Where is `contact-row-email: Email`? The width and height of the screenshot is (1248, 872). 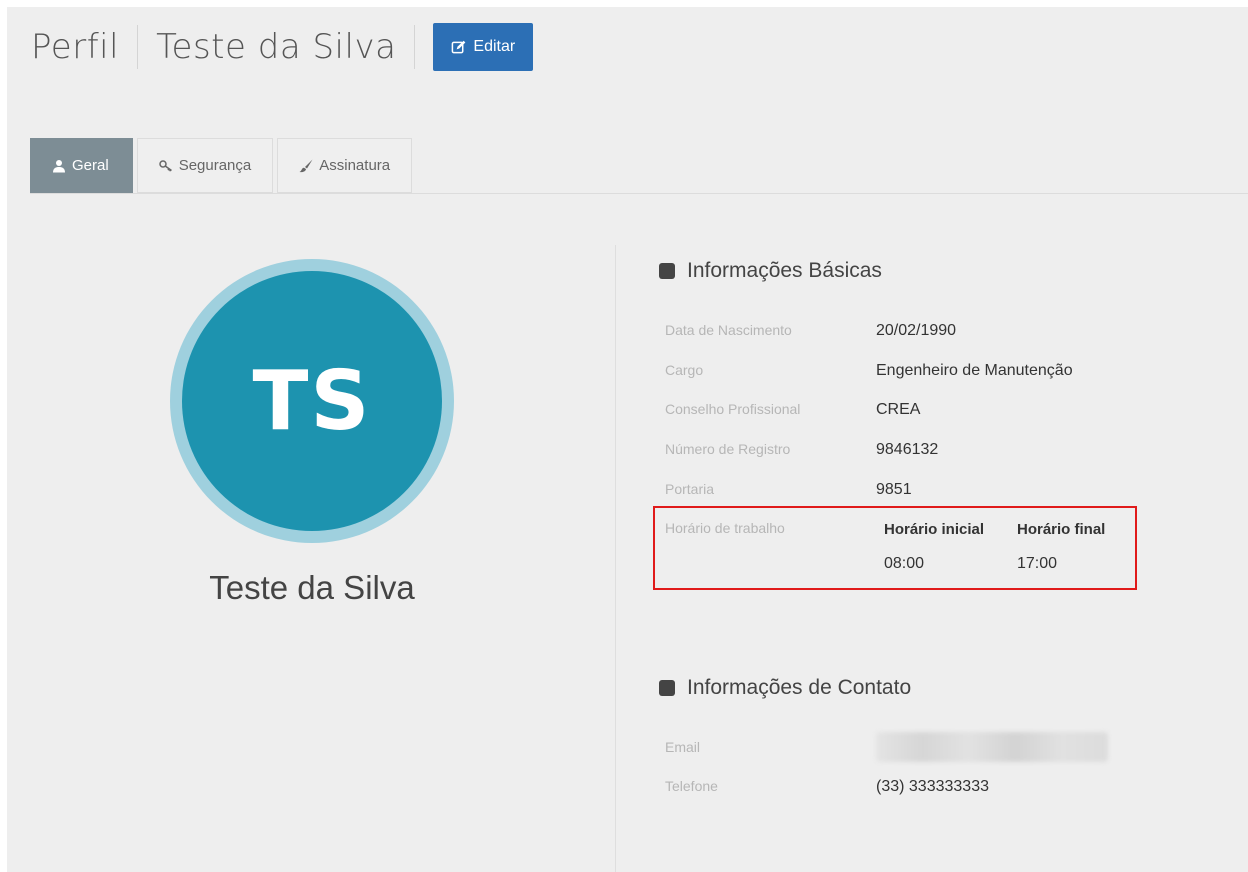 contact-row-email: Email is located at coordinates (886, 747).